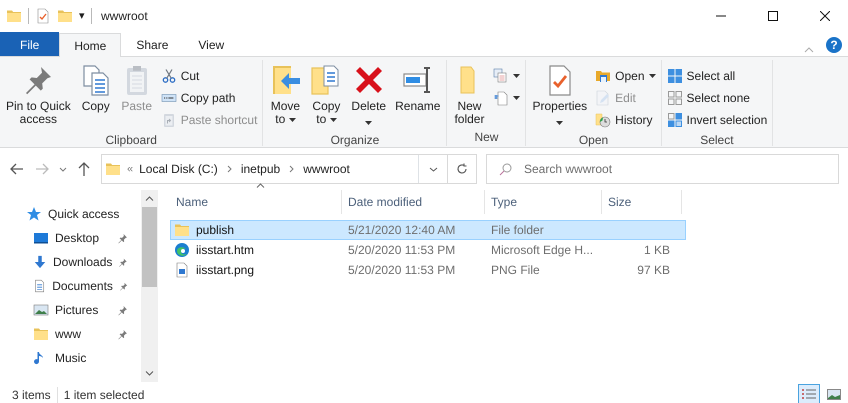 The image size is (848, 403). I want to click on sidebar-item: Documents, so click(70, 286).